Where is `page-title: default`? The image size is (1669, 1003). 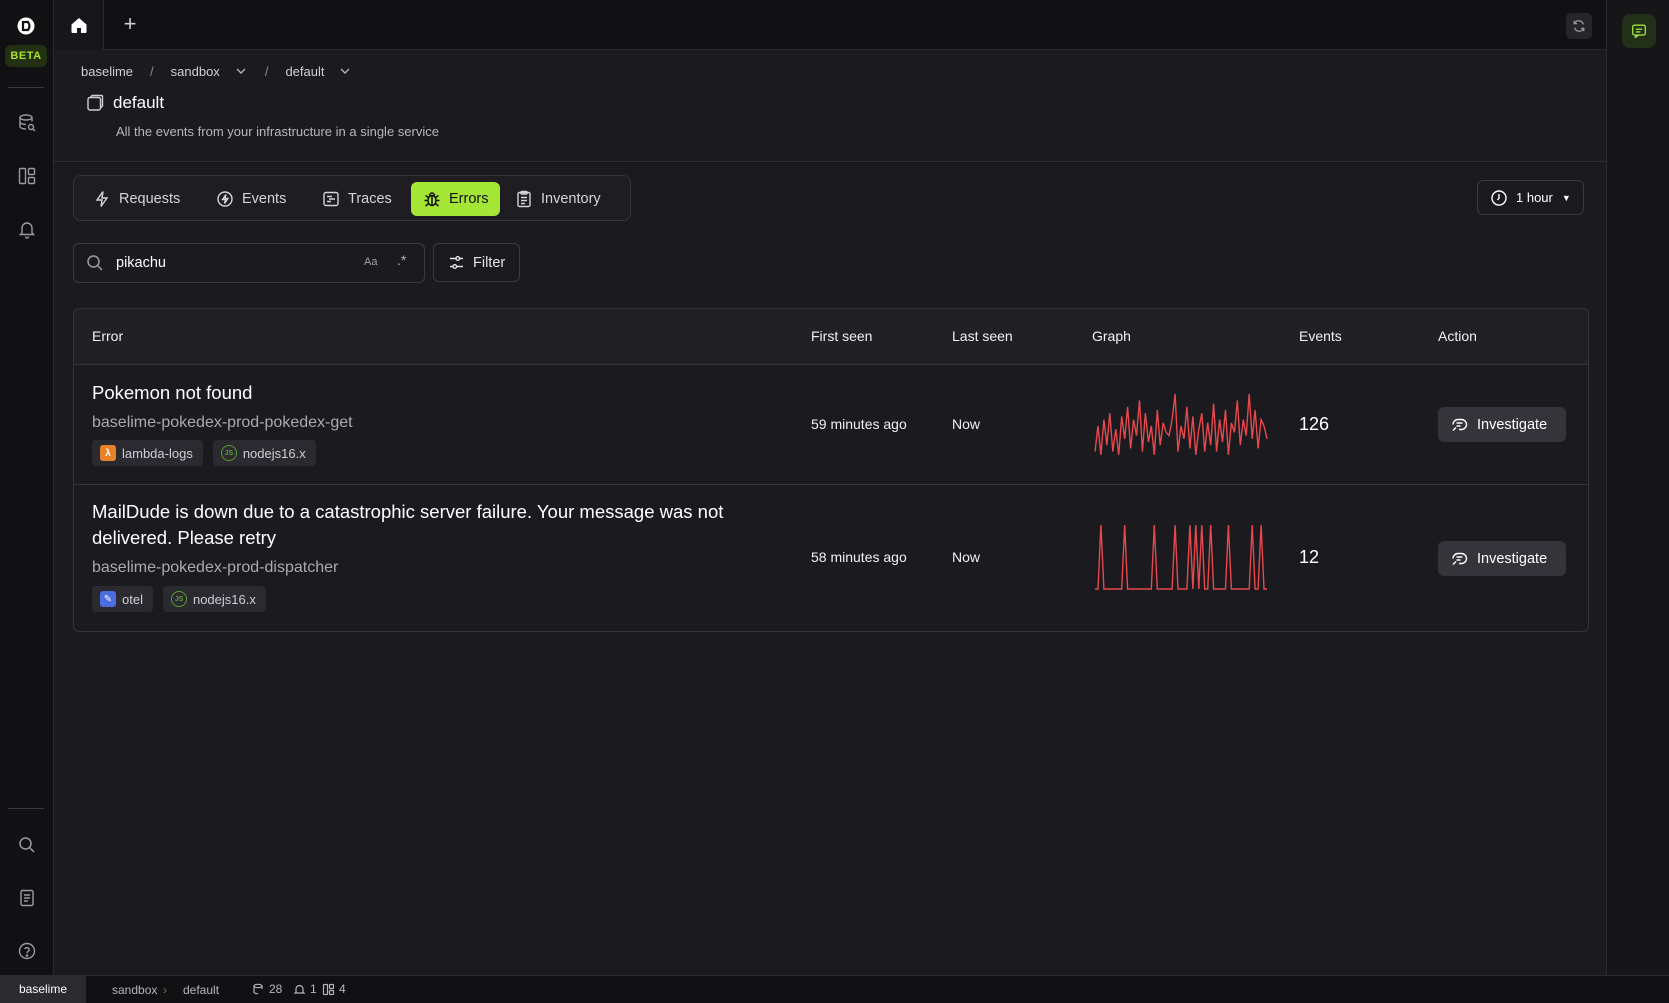 page-title: default is located at coordinates (125, 103).